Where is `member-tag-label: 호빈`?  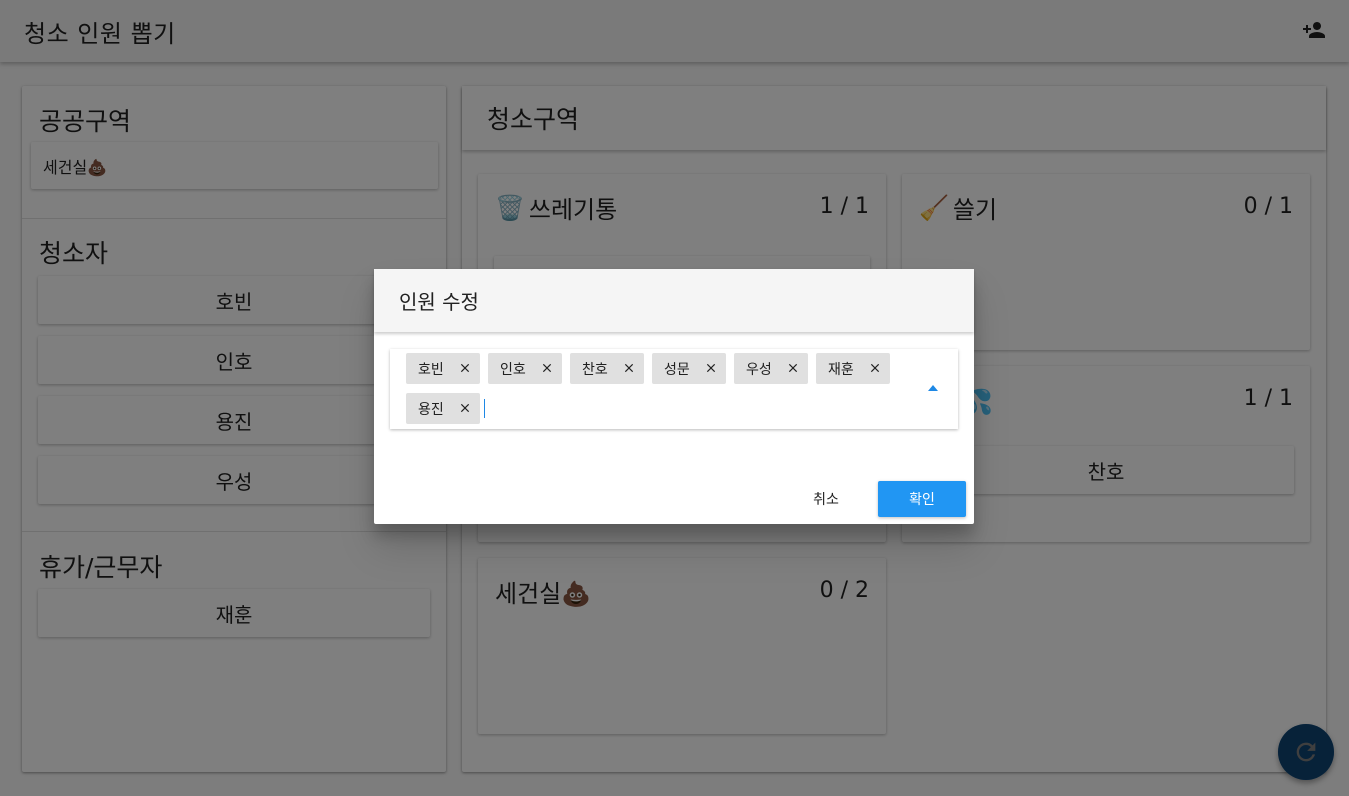 member-tag-label: 호빈 is located at coordinates (431, 369).